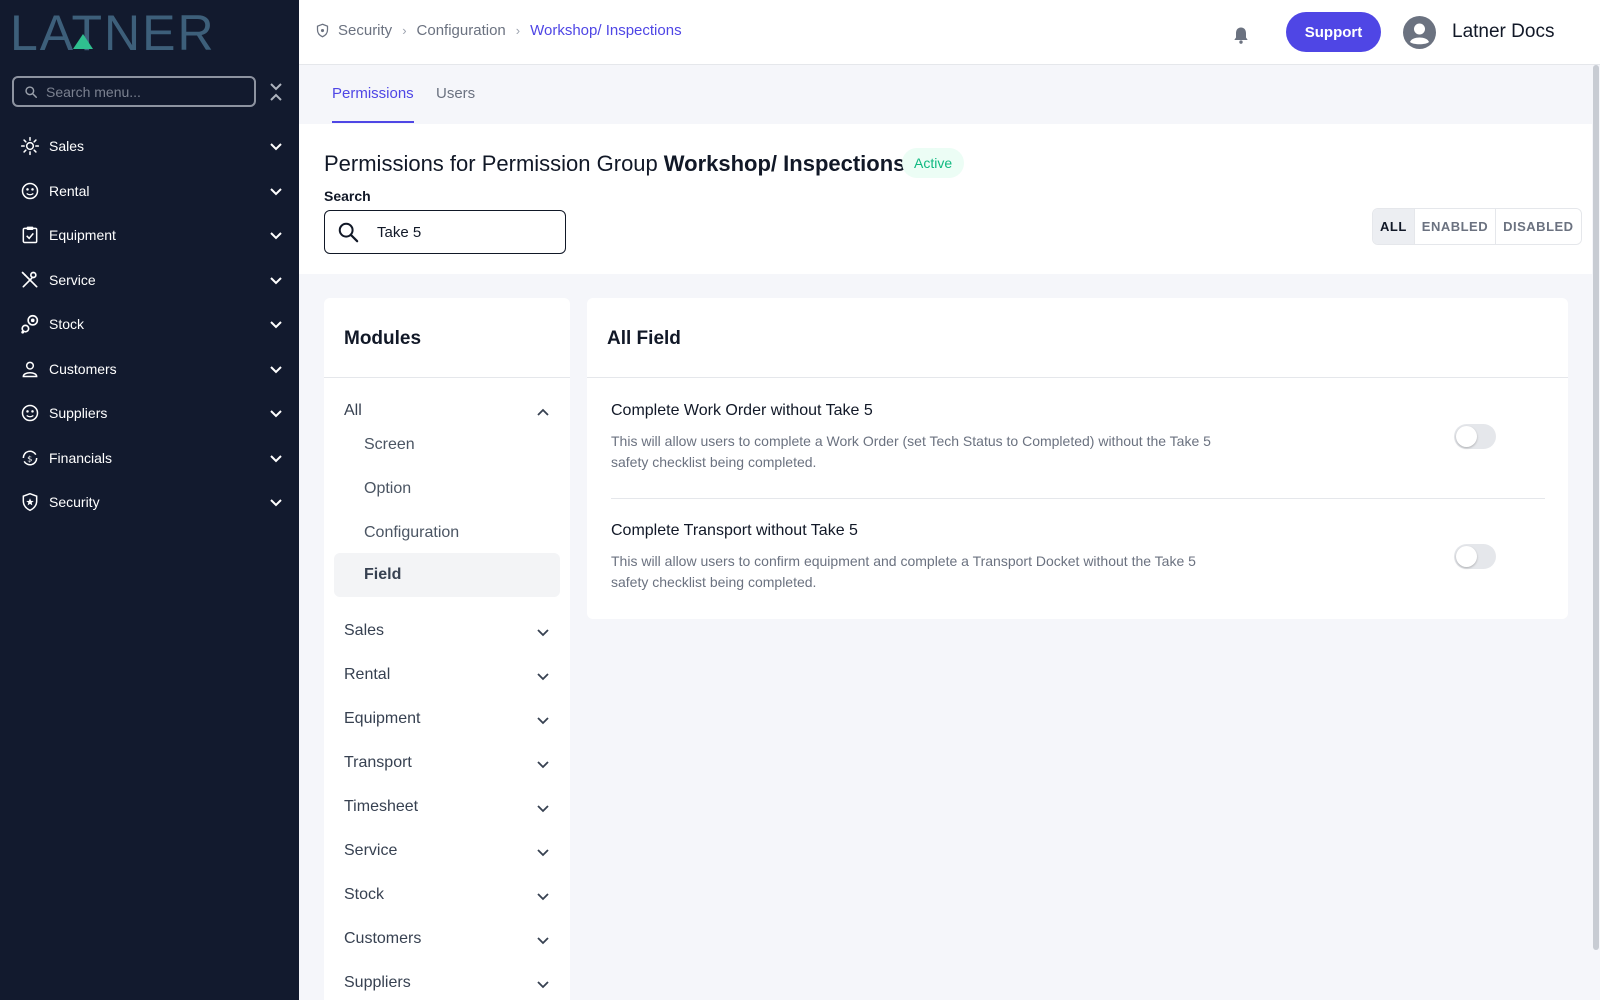  I want to click on sidebar-item-service: Service, so click(149, 280).